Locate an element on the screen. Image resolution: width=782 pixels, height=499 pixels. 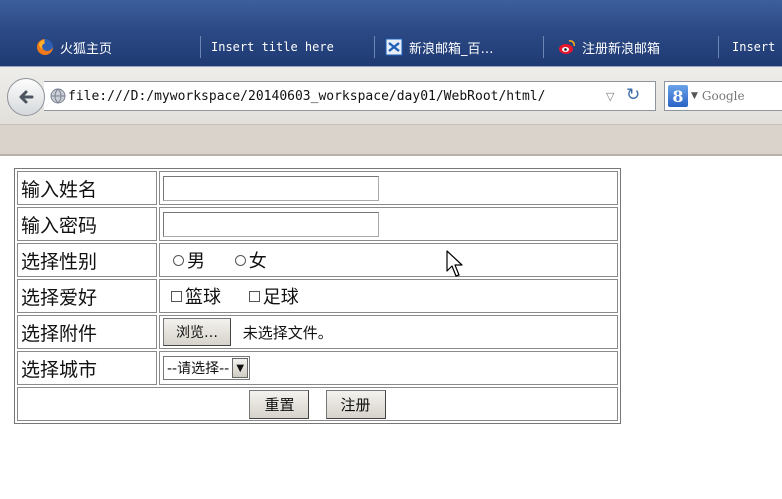
password-label: 输入密码 is located at coordinates (87, 224).